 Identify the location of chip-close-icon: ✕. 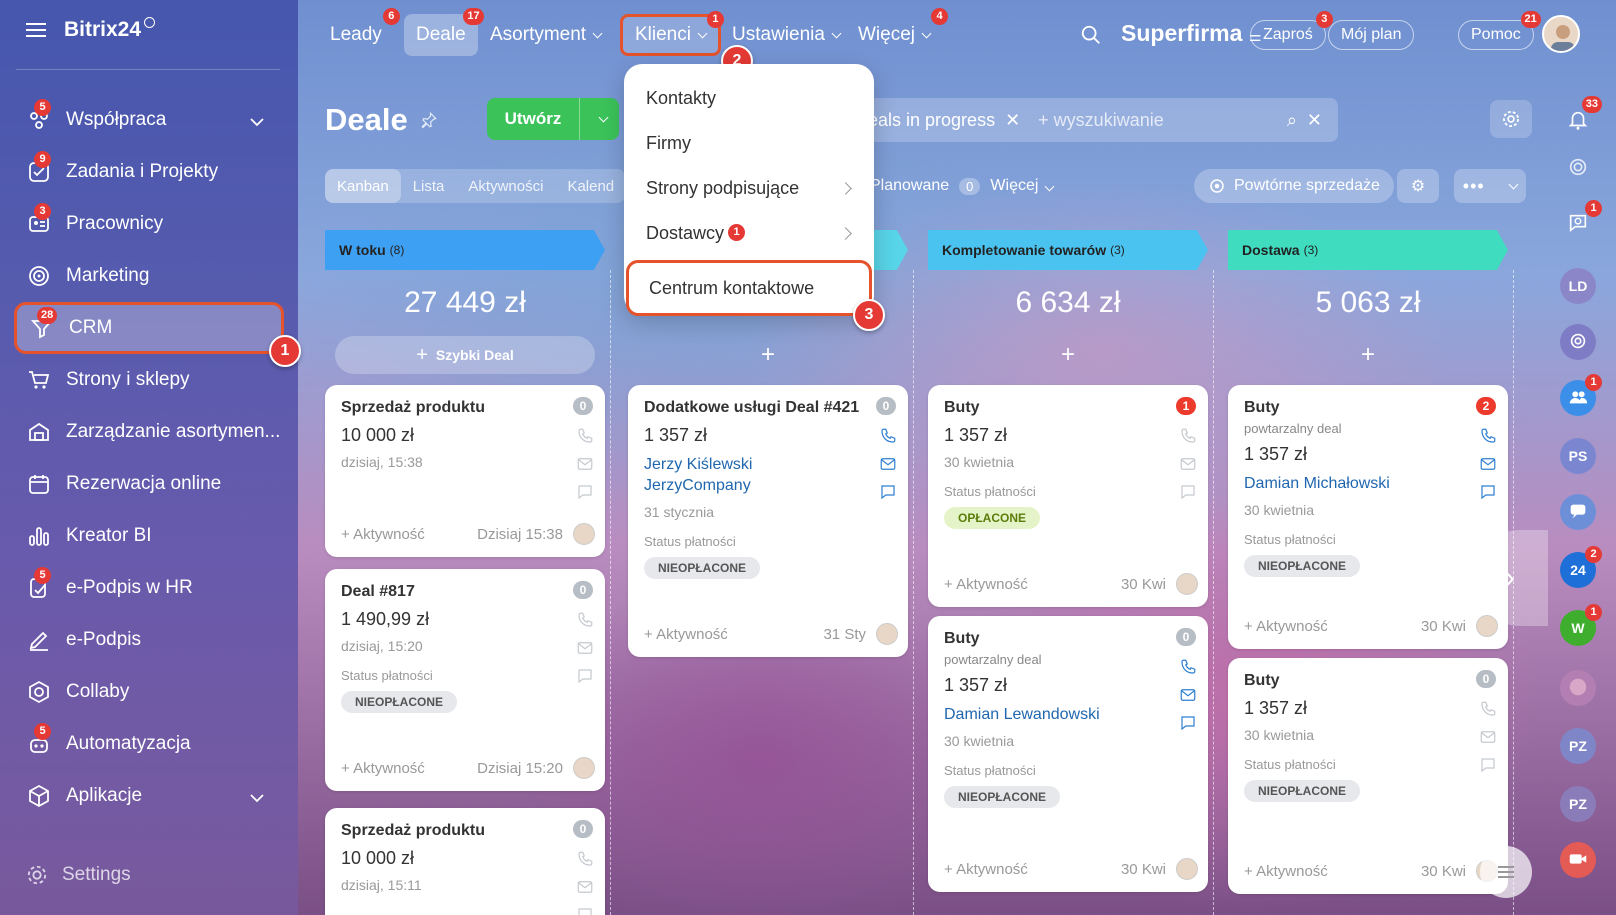
(1012, 120).